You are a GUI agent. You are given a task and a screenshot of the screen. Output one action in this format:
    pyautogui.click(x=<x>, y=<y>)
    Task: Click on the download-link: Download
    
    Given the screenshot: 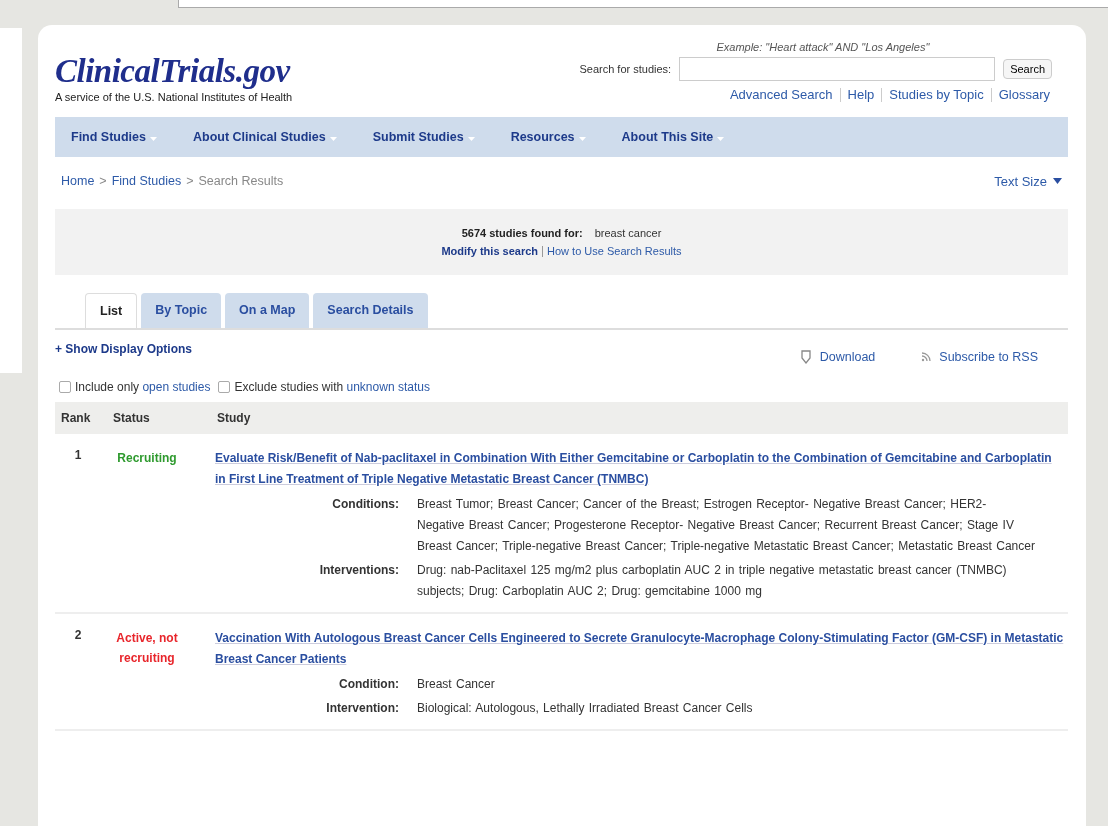 What is the action you would take?
    pyautogui.click(x=837, y=357)
    